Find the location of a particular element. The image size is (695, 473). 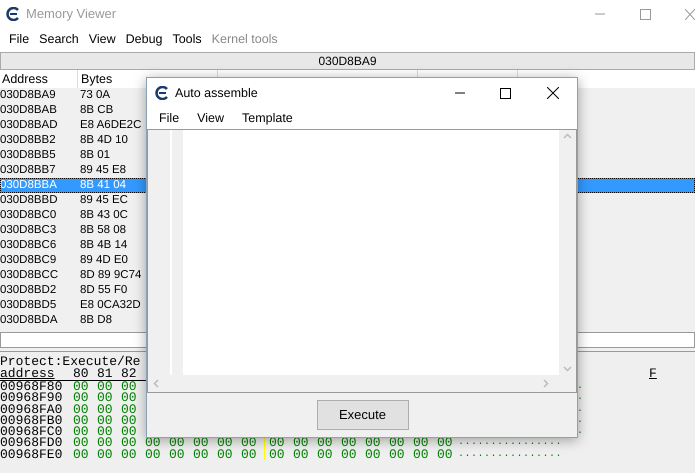

hex-address: 00968F80 is located at coordinates (32, 386).